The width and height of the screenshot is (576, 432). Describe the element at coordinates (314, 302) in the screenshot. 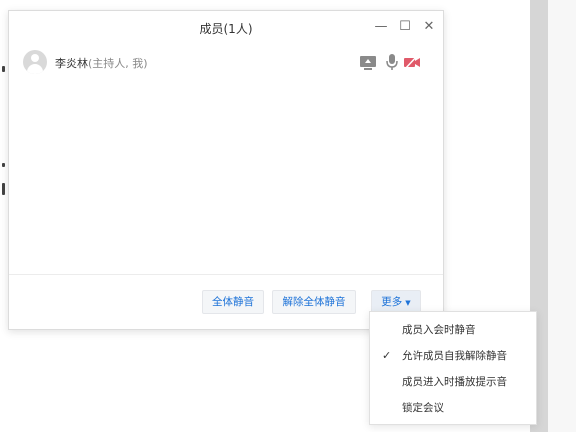

I see `unmute-all-button: 解除全体静音` at that location.